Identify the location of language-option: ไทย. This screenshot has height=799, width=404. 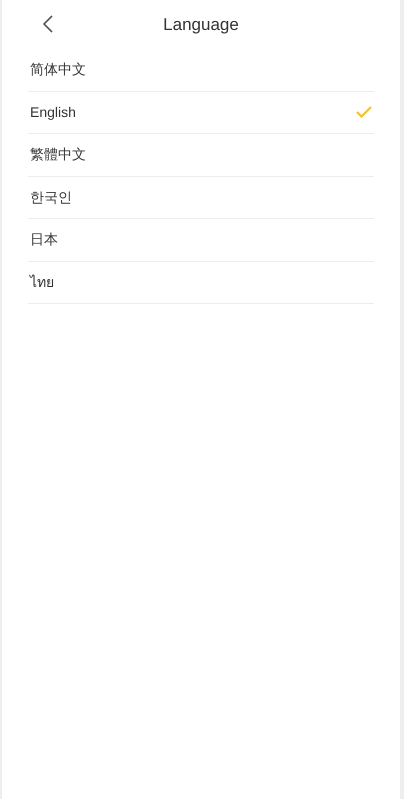
(201, 283).